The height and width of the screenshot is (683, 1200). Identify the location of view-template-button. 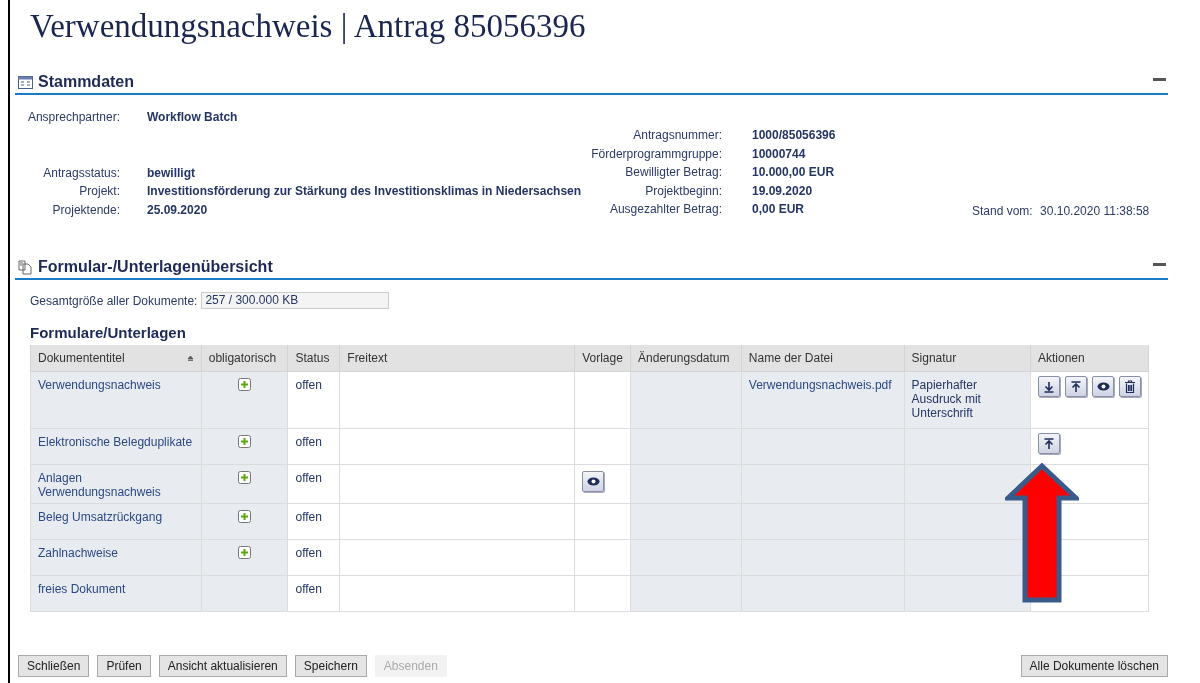
(593, 481).